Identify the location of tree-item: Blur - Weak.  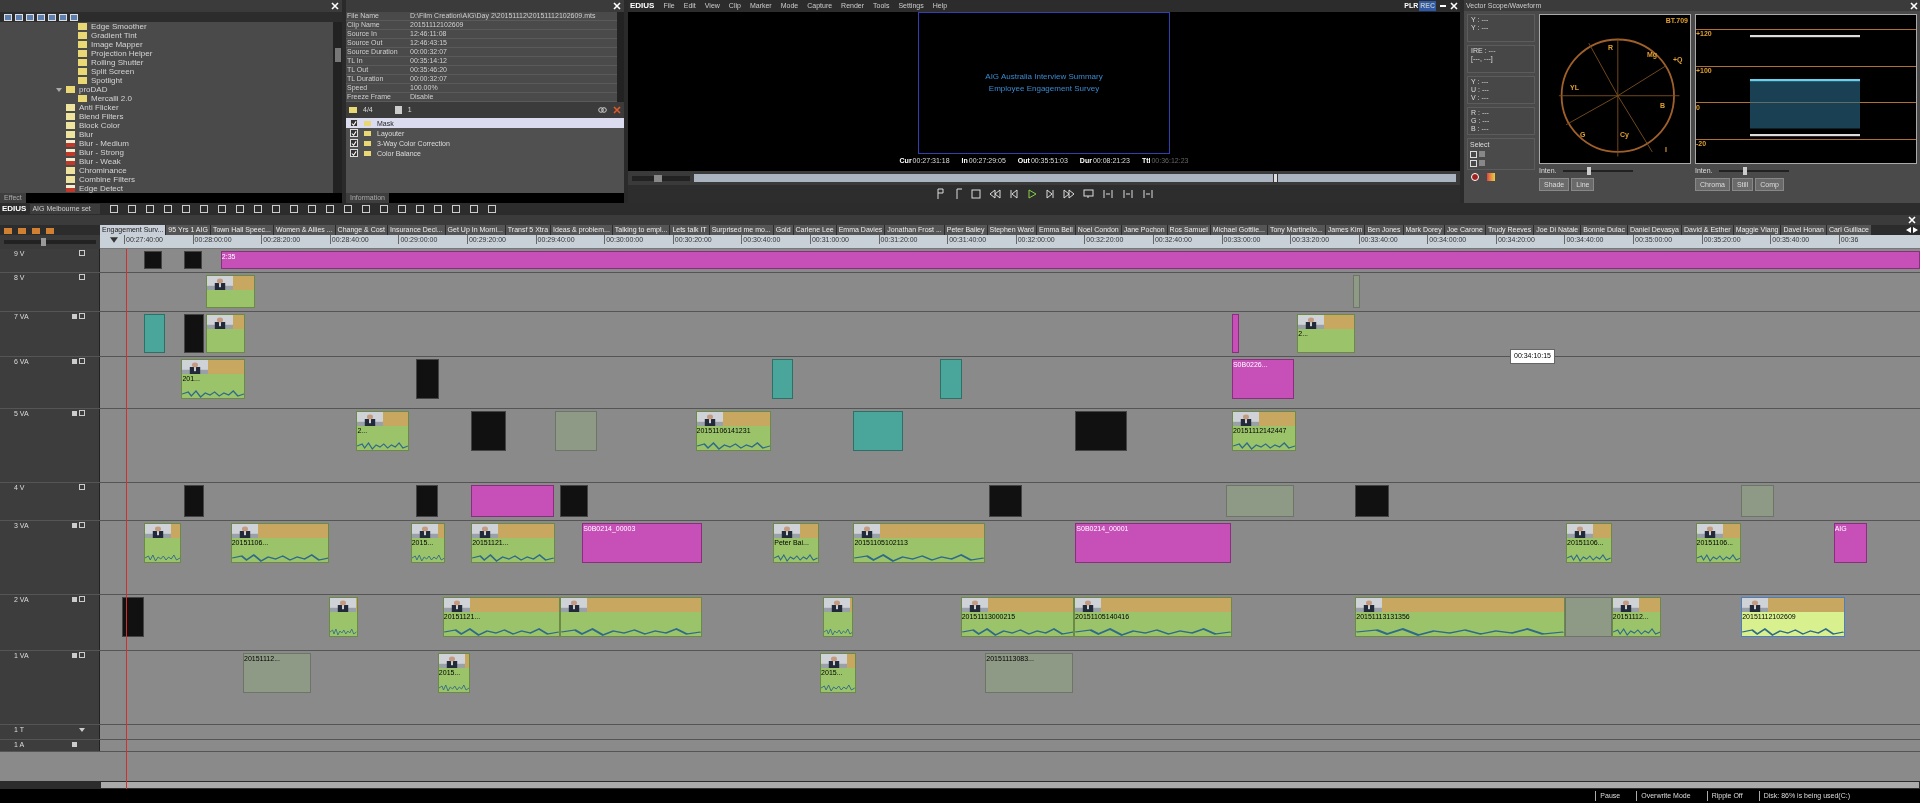
(100, 161).